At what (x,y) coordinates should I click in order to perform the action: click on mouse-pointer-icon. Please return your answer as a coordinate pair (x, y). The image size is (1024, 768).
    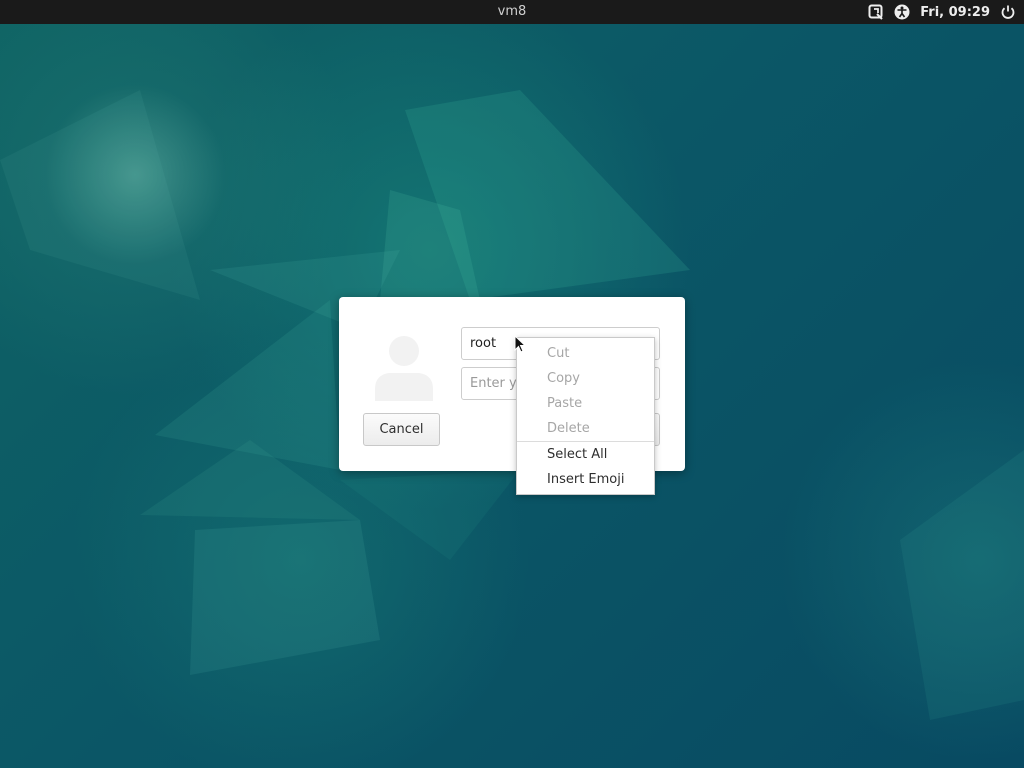
    Looking at the image, I should click on (520, 345).